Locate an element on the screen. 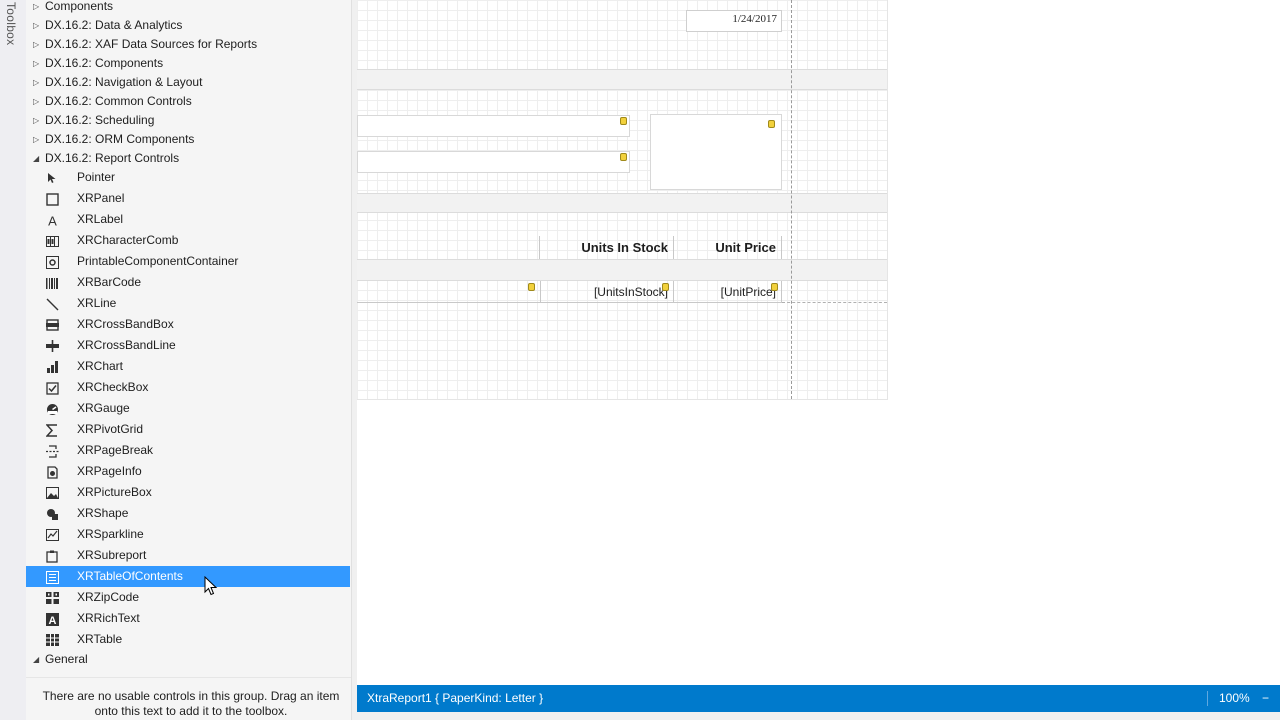  toolbox-tab: Toolbox is located at coordinates (13, 360).